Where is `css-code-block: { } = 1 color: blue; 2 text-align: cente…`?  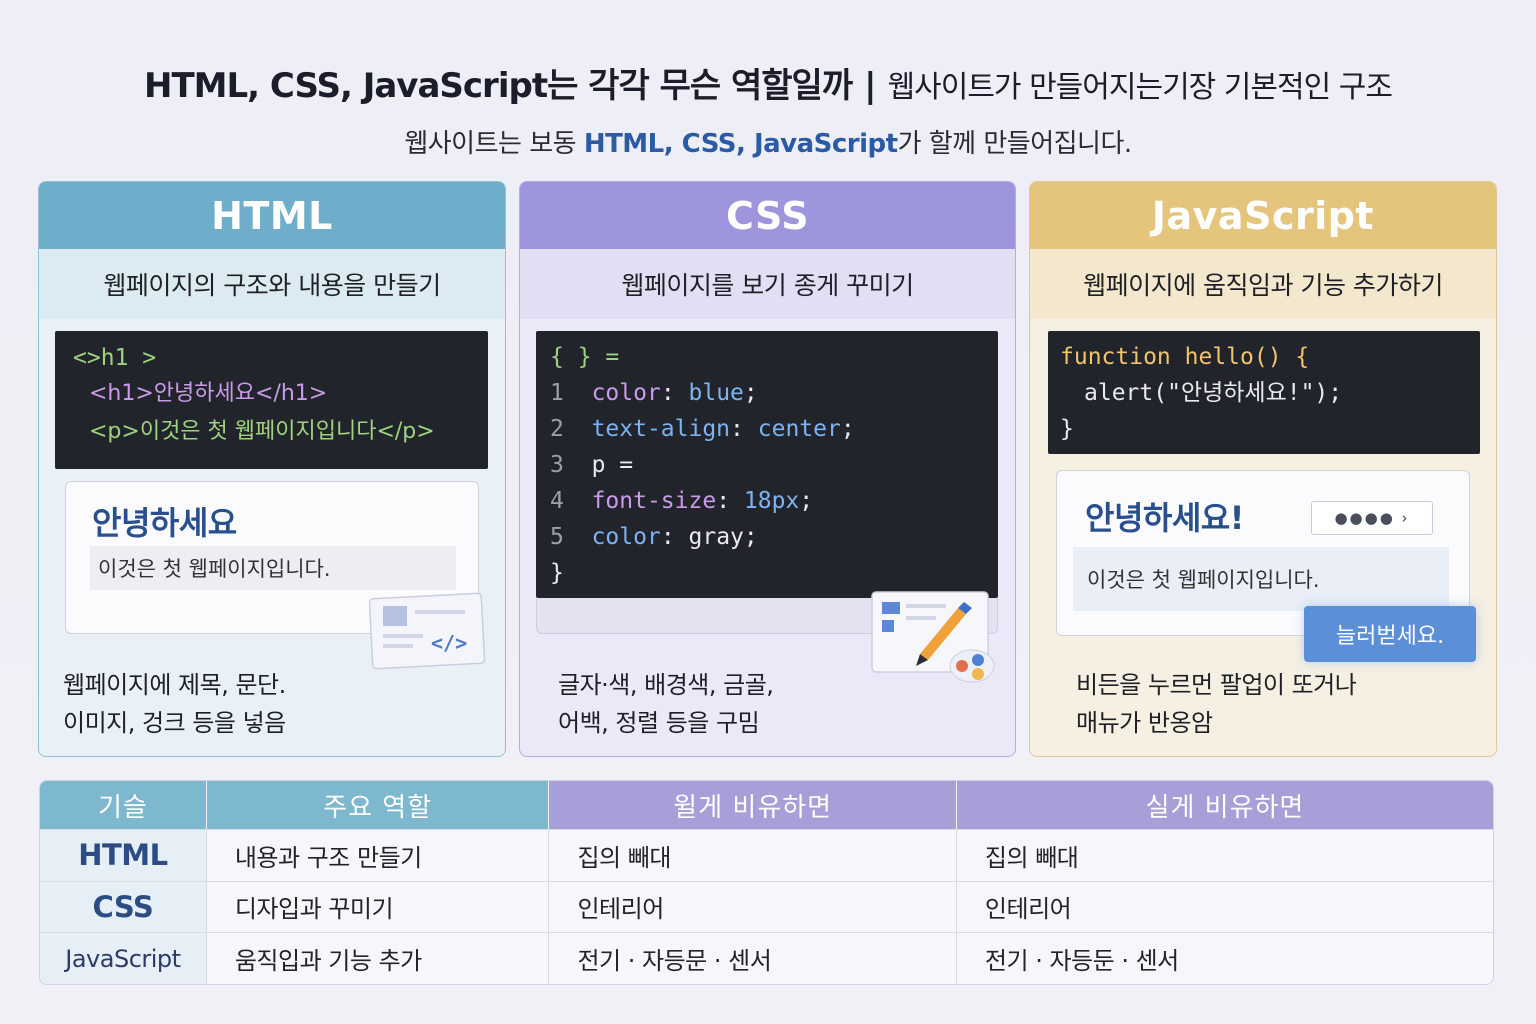 css-code-block: { } = 1 color: blue; 2 text-align: cente… is located at coordinates (767, 464).